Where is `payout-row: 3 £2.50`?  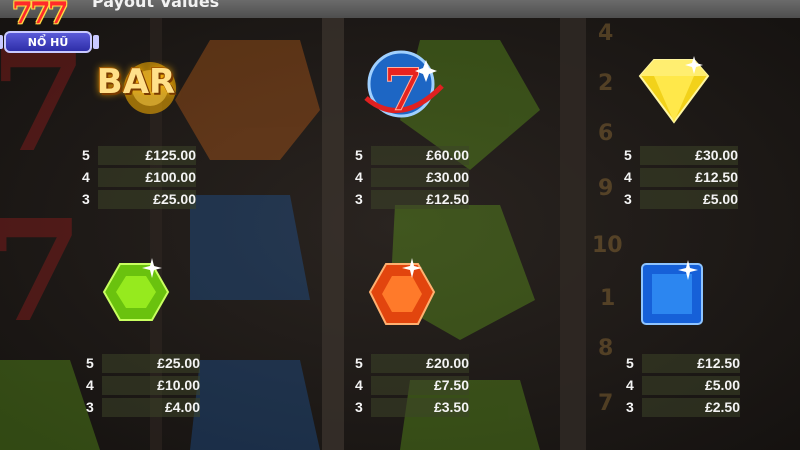 payout-row: 3 £2.50 is located at coordinates (683, 407).